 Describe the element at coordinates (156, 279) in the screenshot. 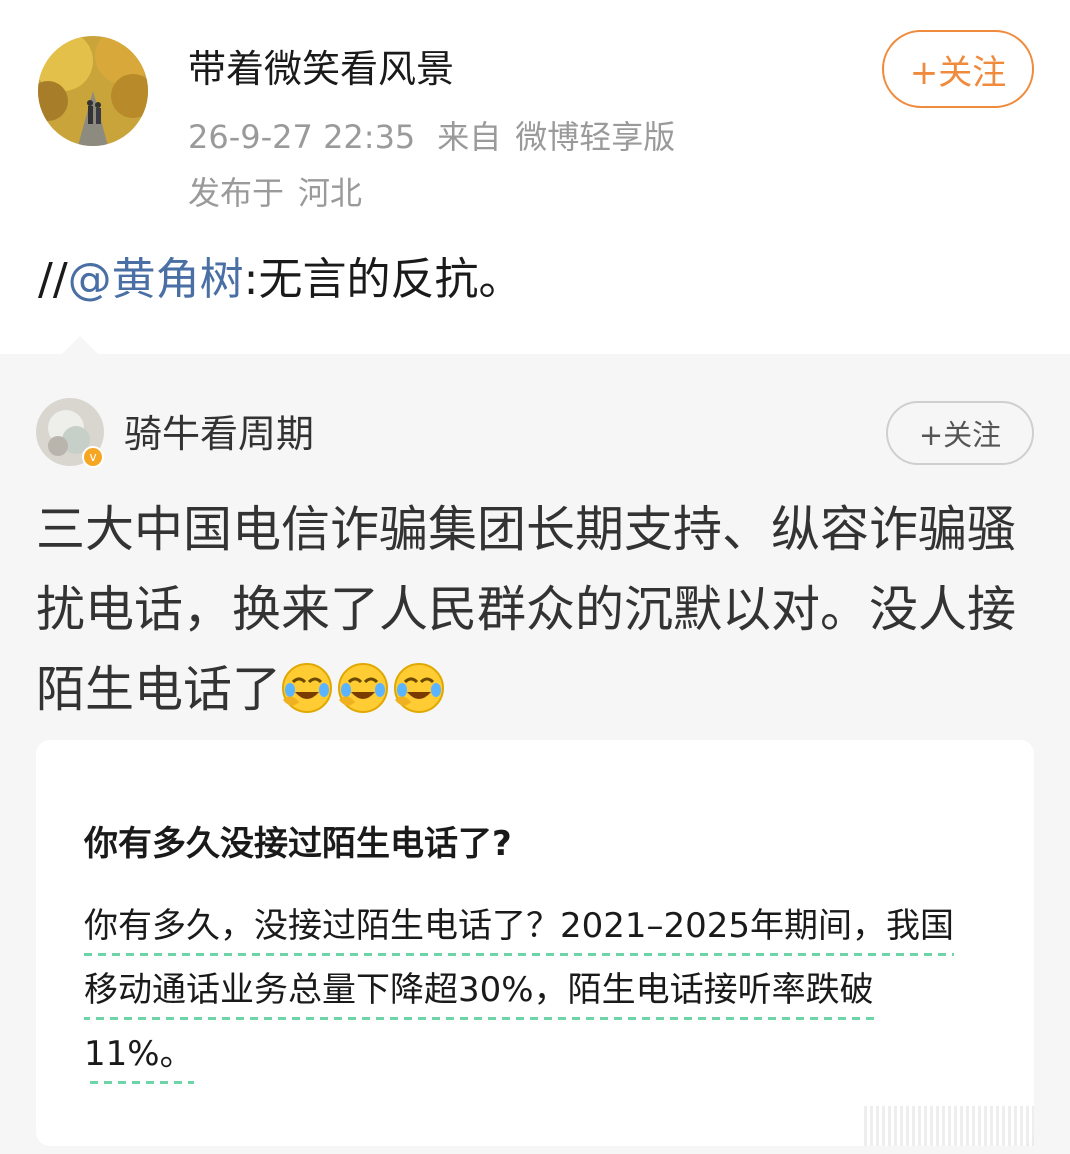

I see `repost-mention-link: @黄角树` at that location.